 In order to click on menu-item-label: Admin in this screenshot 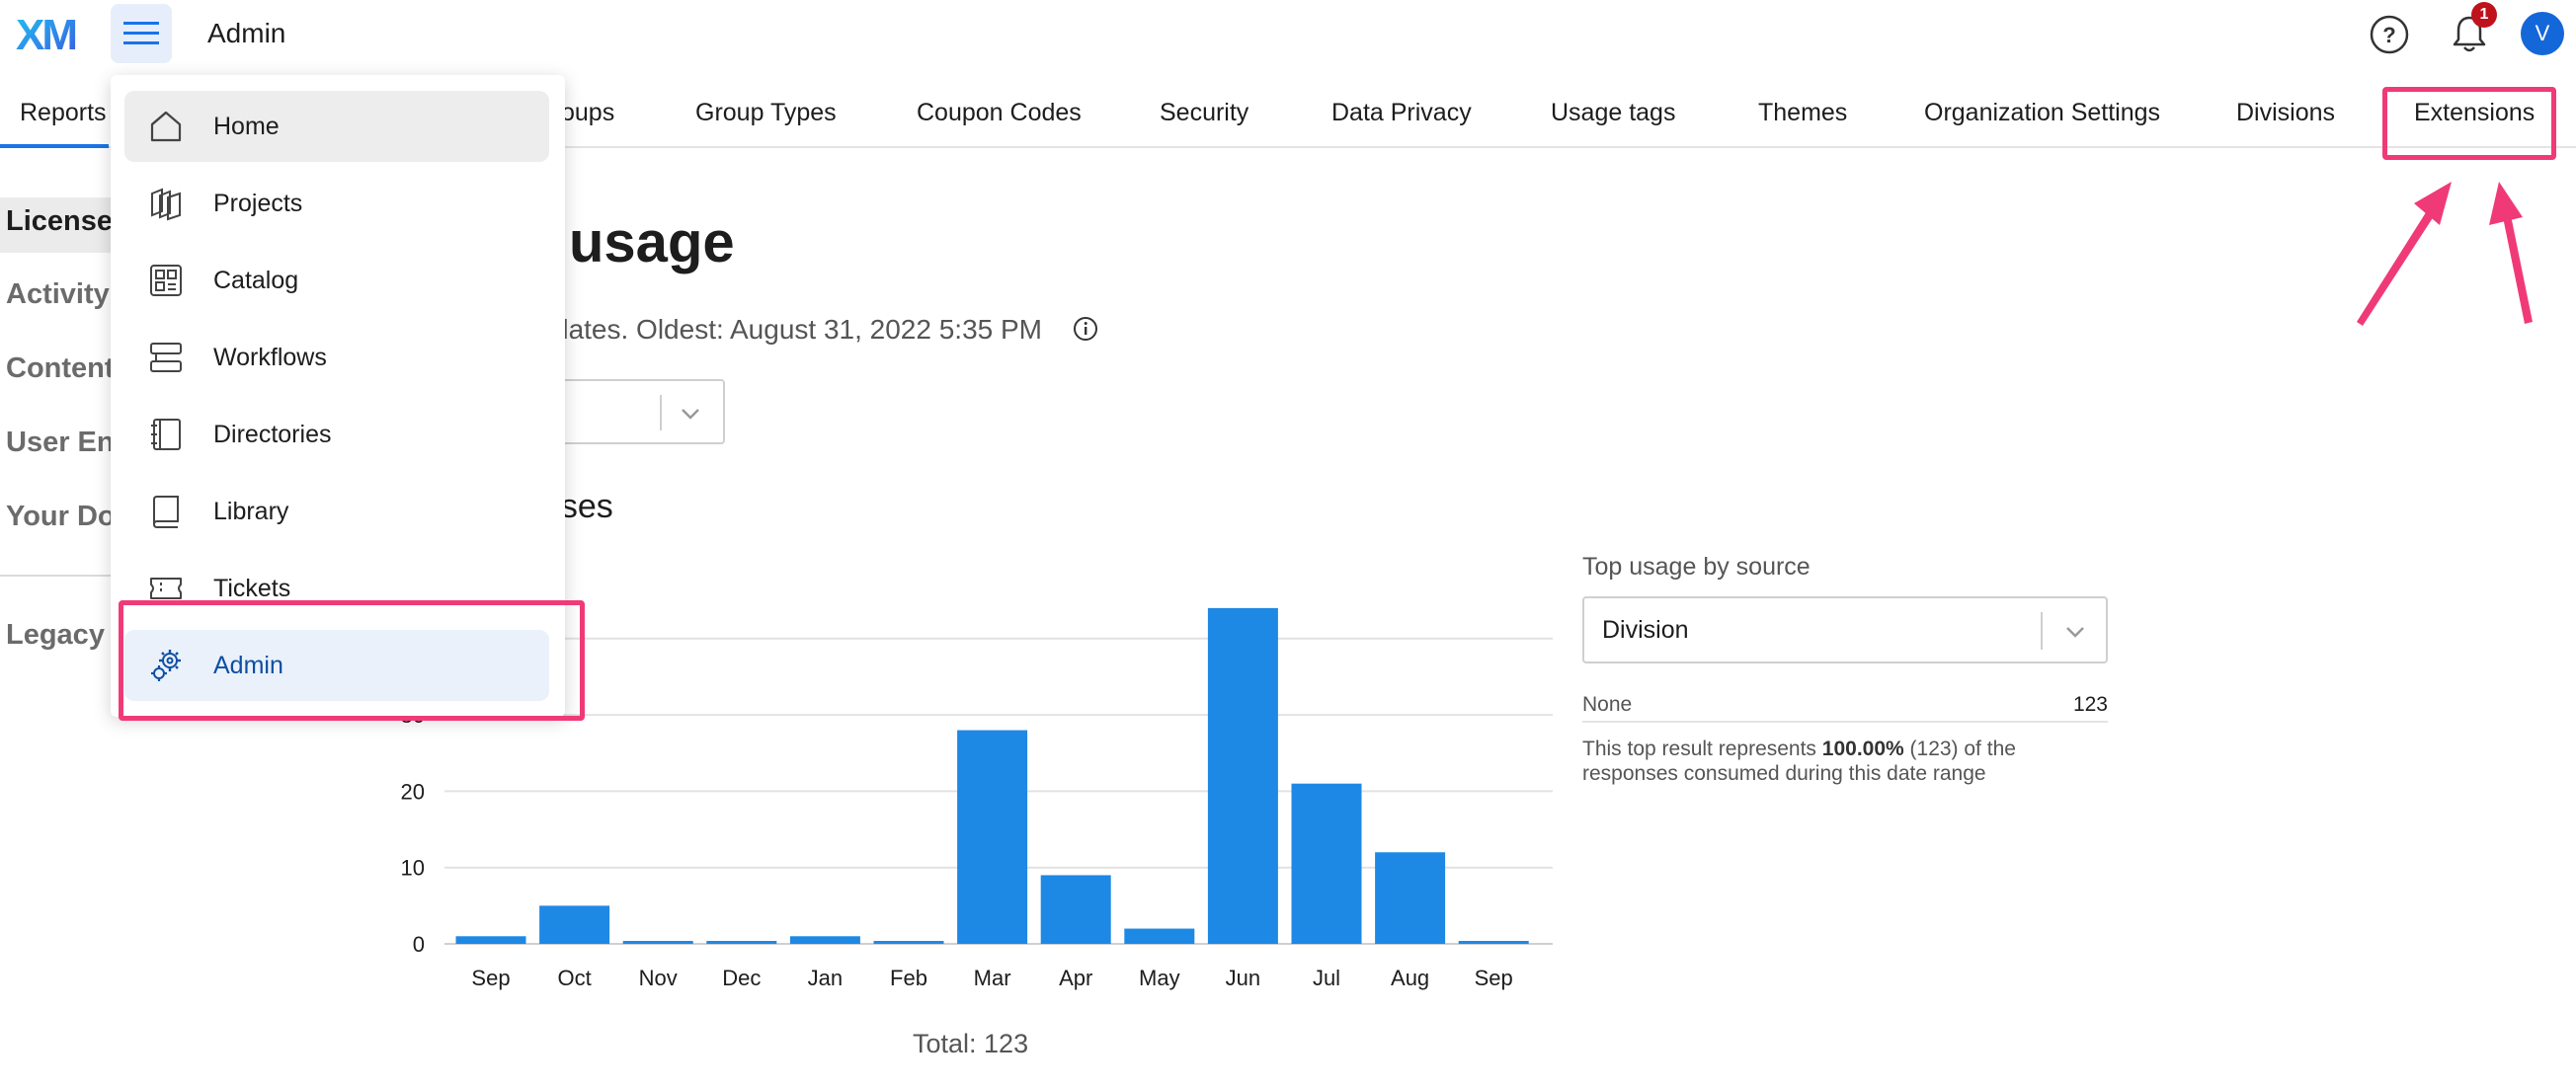, I will do `click(248, 665)`.